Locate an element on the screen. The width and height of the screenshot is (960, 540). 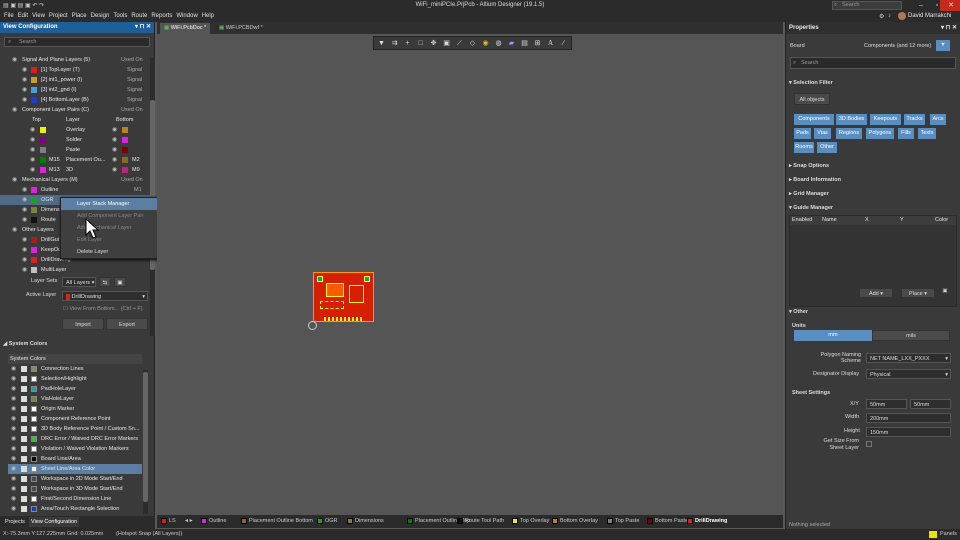
filter-chip-fills: Fills is located at coordinates (906, 133).